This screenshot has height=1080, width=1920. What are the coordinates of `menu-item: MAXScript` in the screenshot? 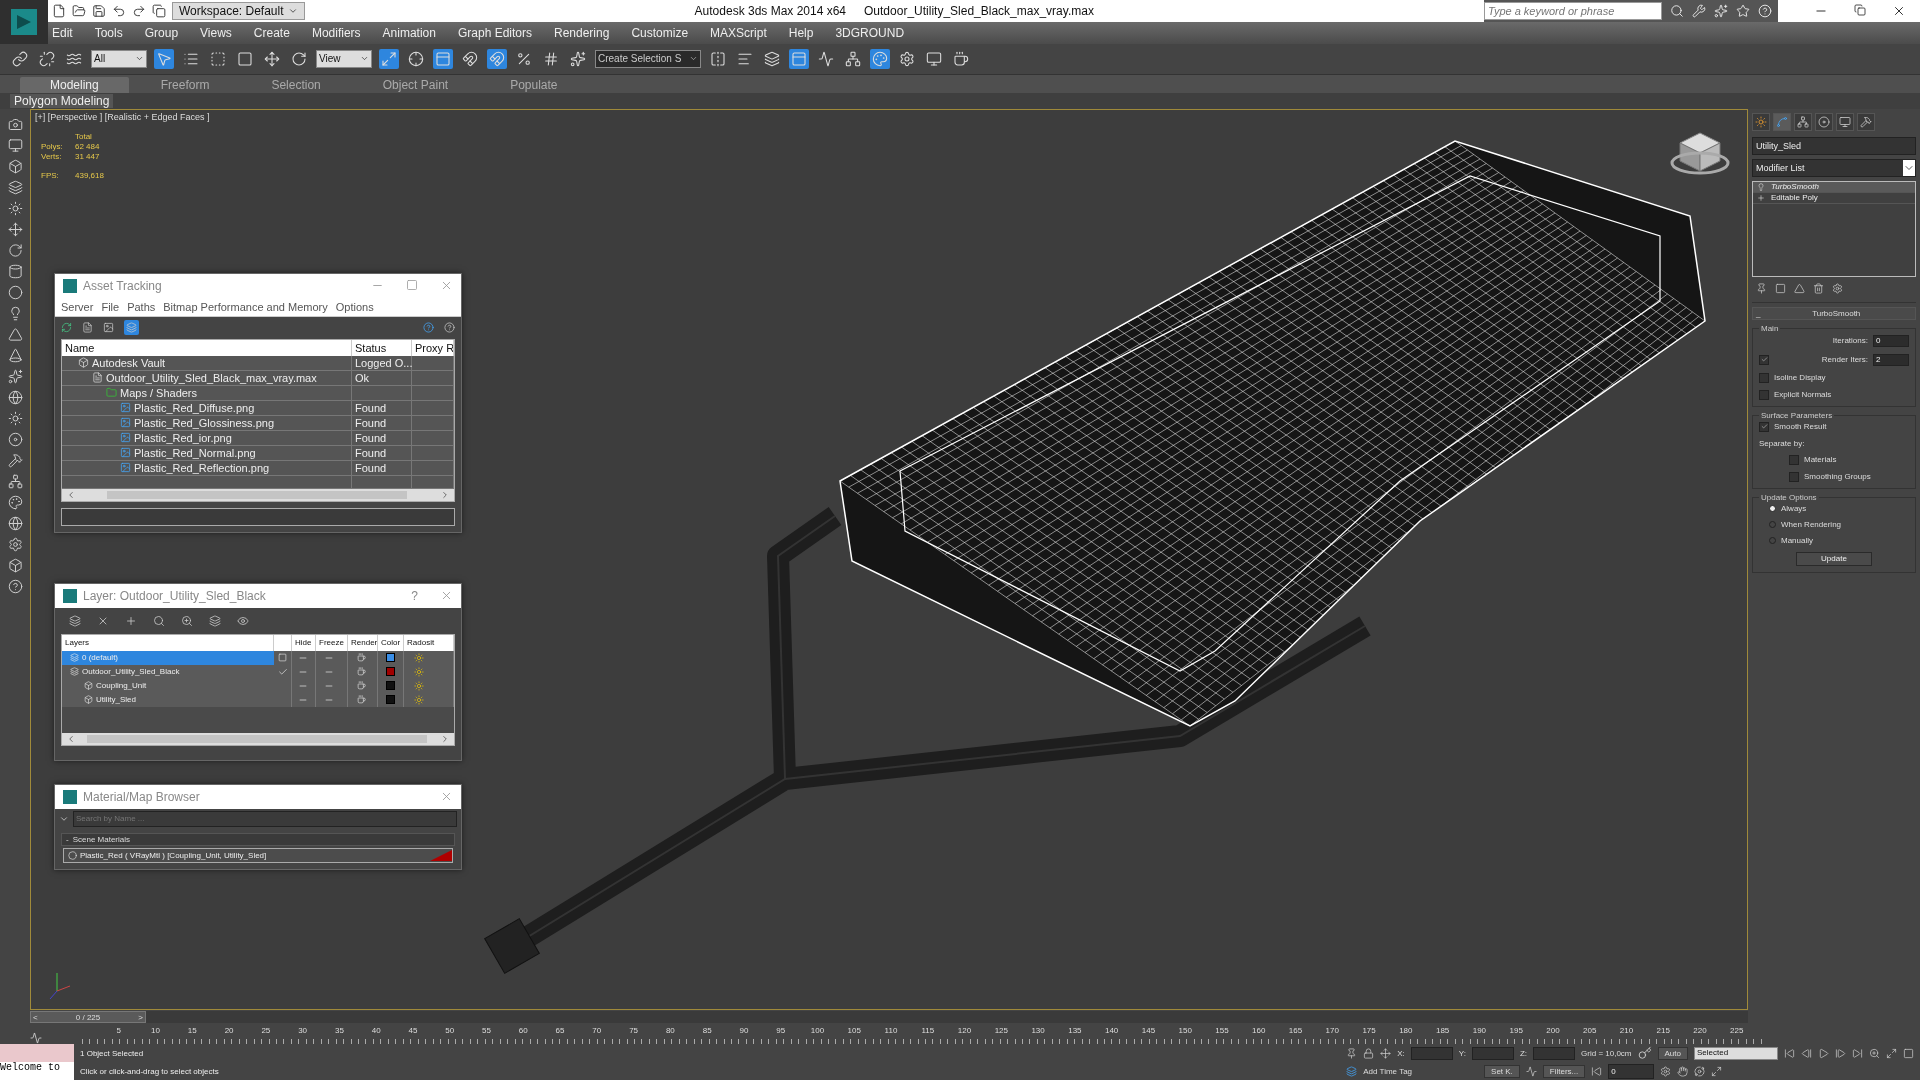 It's located at (738, 33).